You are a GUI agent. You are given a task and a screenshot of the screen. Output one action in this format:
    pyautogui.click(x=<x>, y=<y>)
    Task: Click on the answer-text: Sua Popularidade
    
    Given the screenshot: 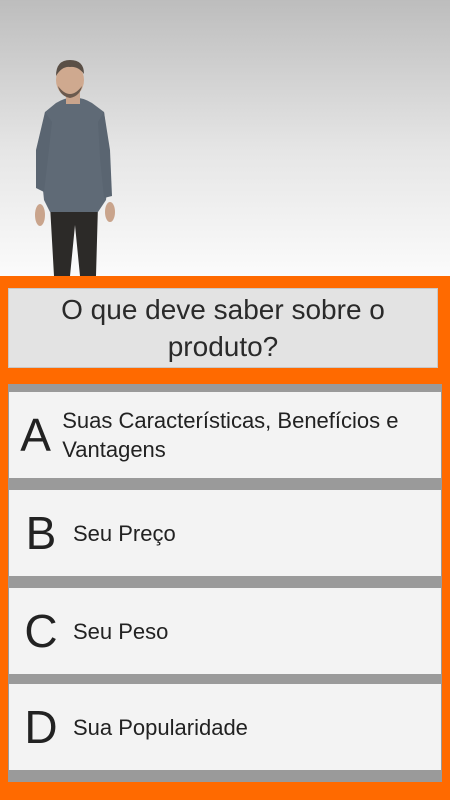 What is the action you would take?
    pyautogui.click(x=160, y=727)
    